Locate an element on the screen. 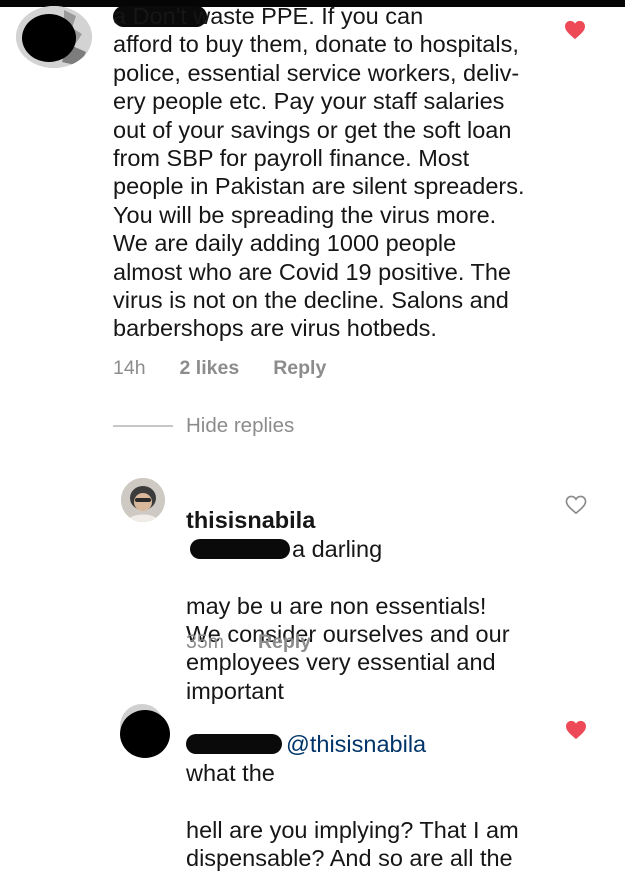 The width and height of the screenshot is (625, 872). avatar is located at coordinates (143, 500).